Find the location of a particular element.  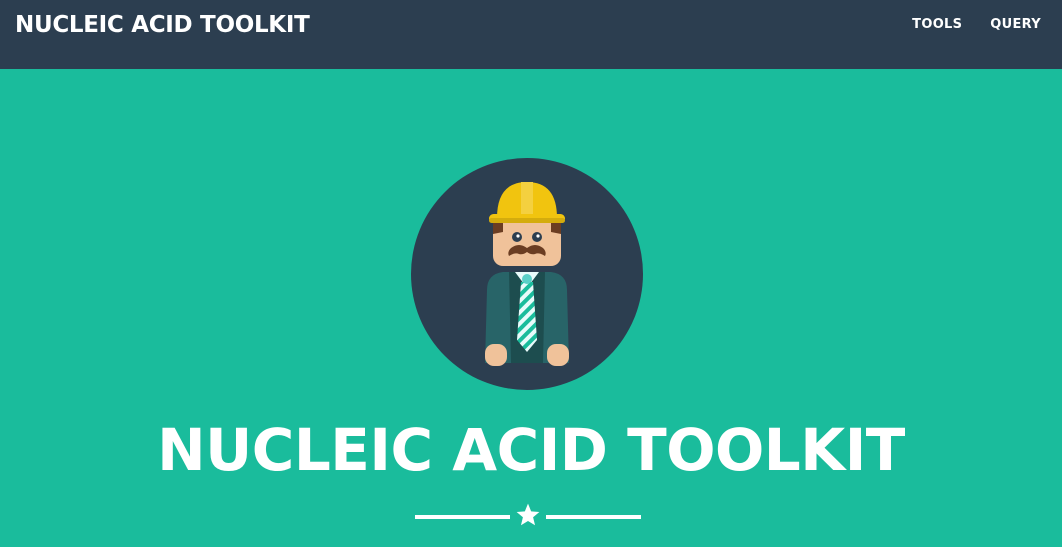

nav-link-query: QUERY is located at coordinates (1015, 24).